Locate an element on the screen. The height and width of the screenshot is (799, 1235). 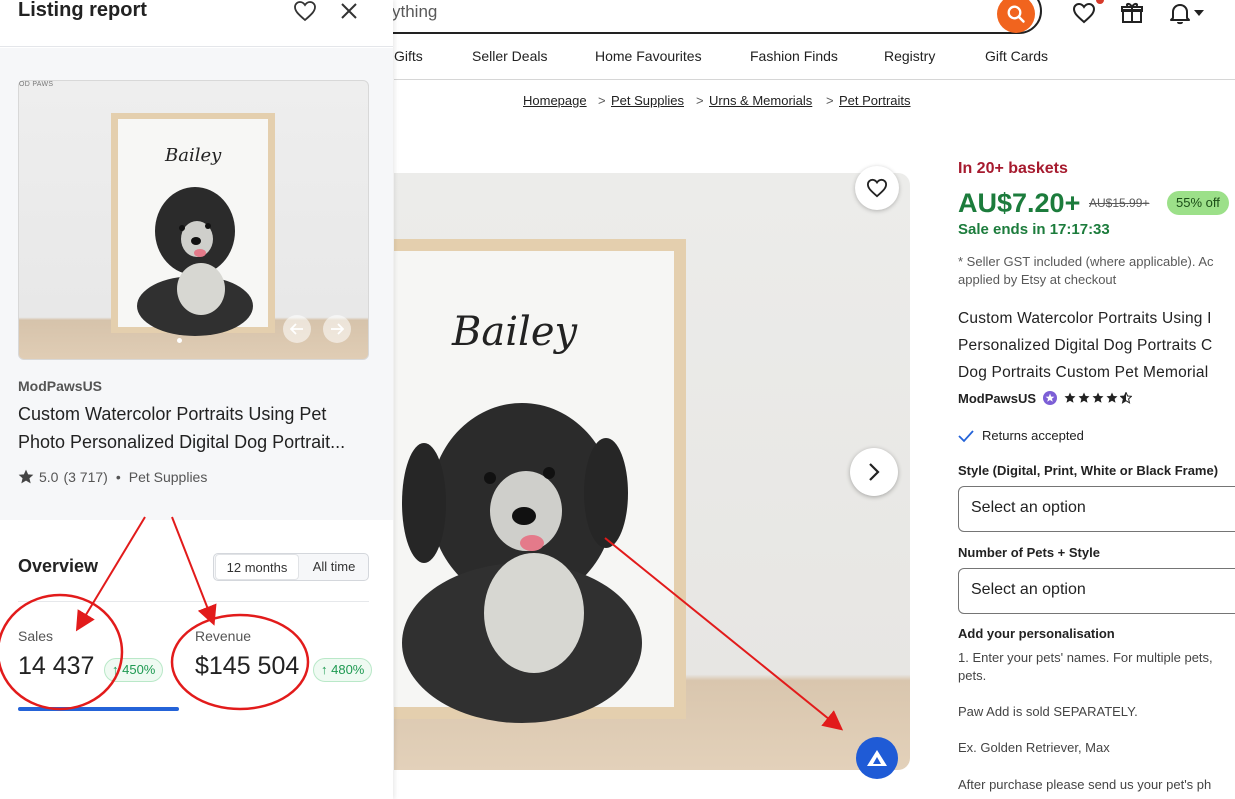
arrow-right-icon is located at coordinates (337, 329).